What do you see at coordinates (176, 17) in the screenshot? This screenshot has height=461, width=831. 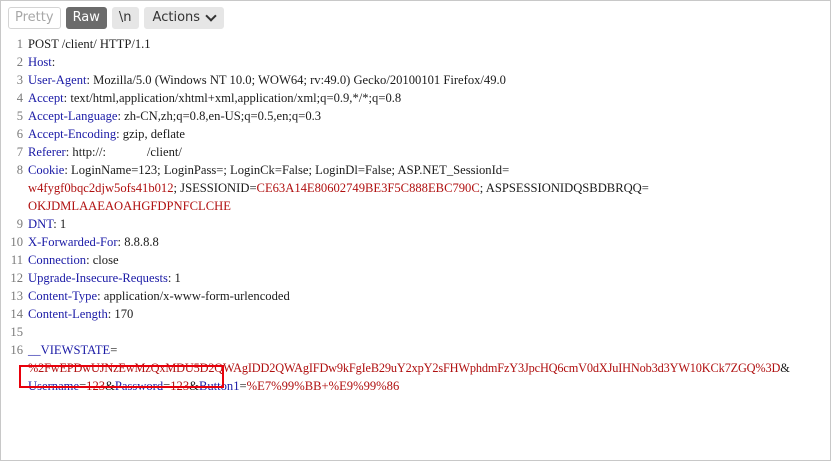 I see `actions-label: Actions` at bounding box center [176, 17].